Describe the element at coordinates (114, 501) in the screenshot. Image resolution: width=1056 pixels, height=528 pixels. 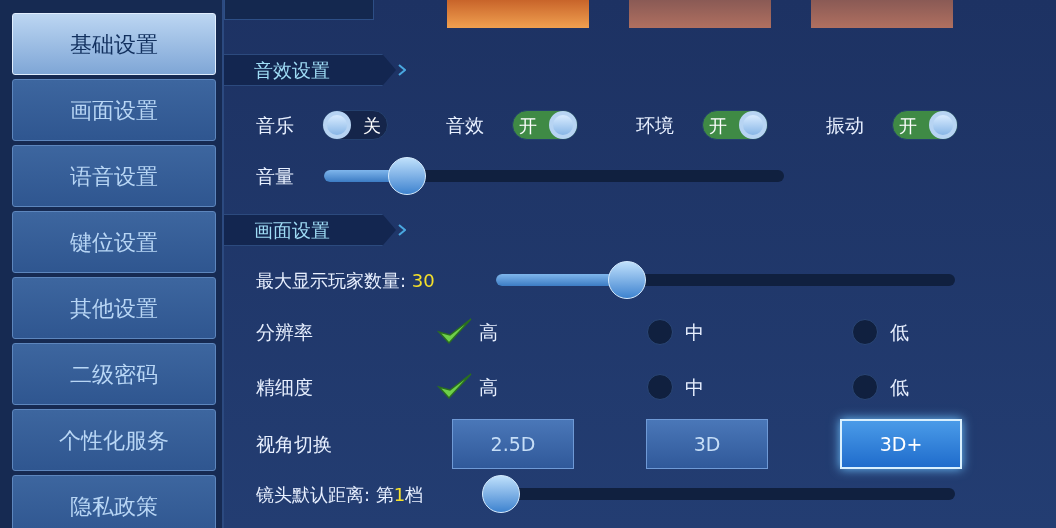
I see `sidebar-tab: 隐私政策` at that location.